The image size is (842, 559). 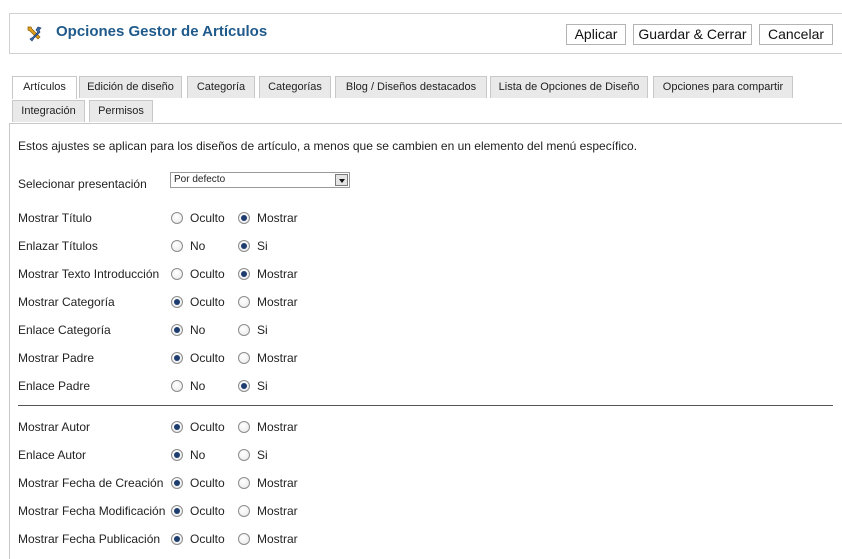 What do you see at coordinates (34, 34) in the screenshot?
I see `tools-icon` at bounding box center [34, 34].